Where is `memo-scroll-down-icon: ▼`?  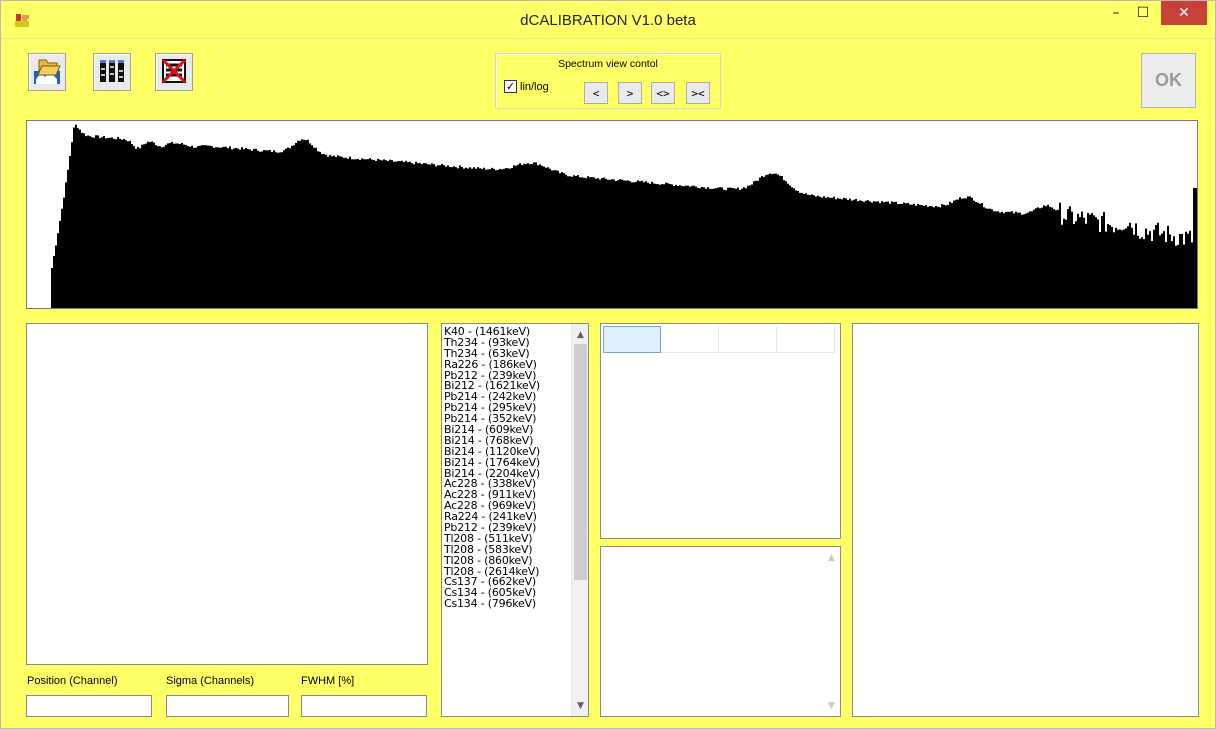 memo-scroll-down-icon: ▼ is located at coordinates (831, 705).